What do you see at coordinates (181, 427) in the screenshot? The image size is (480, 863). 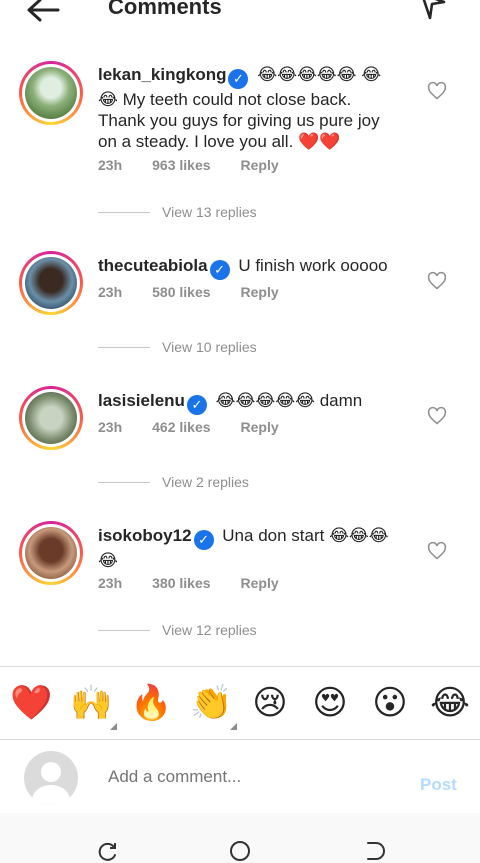 I see `like-count: 462 likes` at bounding box center [181, 427].